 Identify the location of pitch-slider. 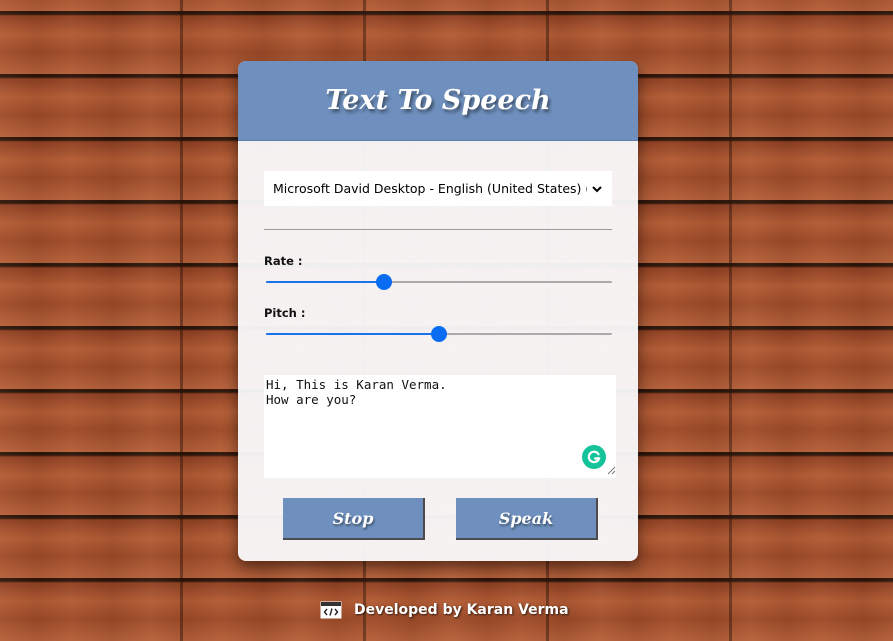
(438, 334).